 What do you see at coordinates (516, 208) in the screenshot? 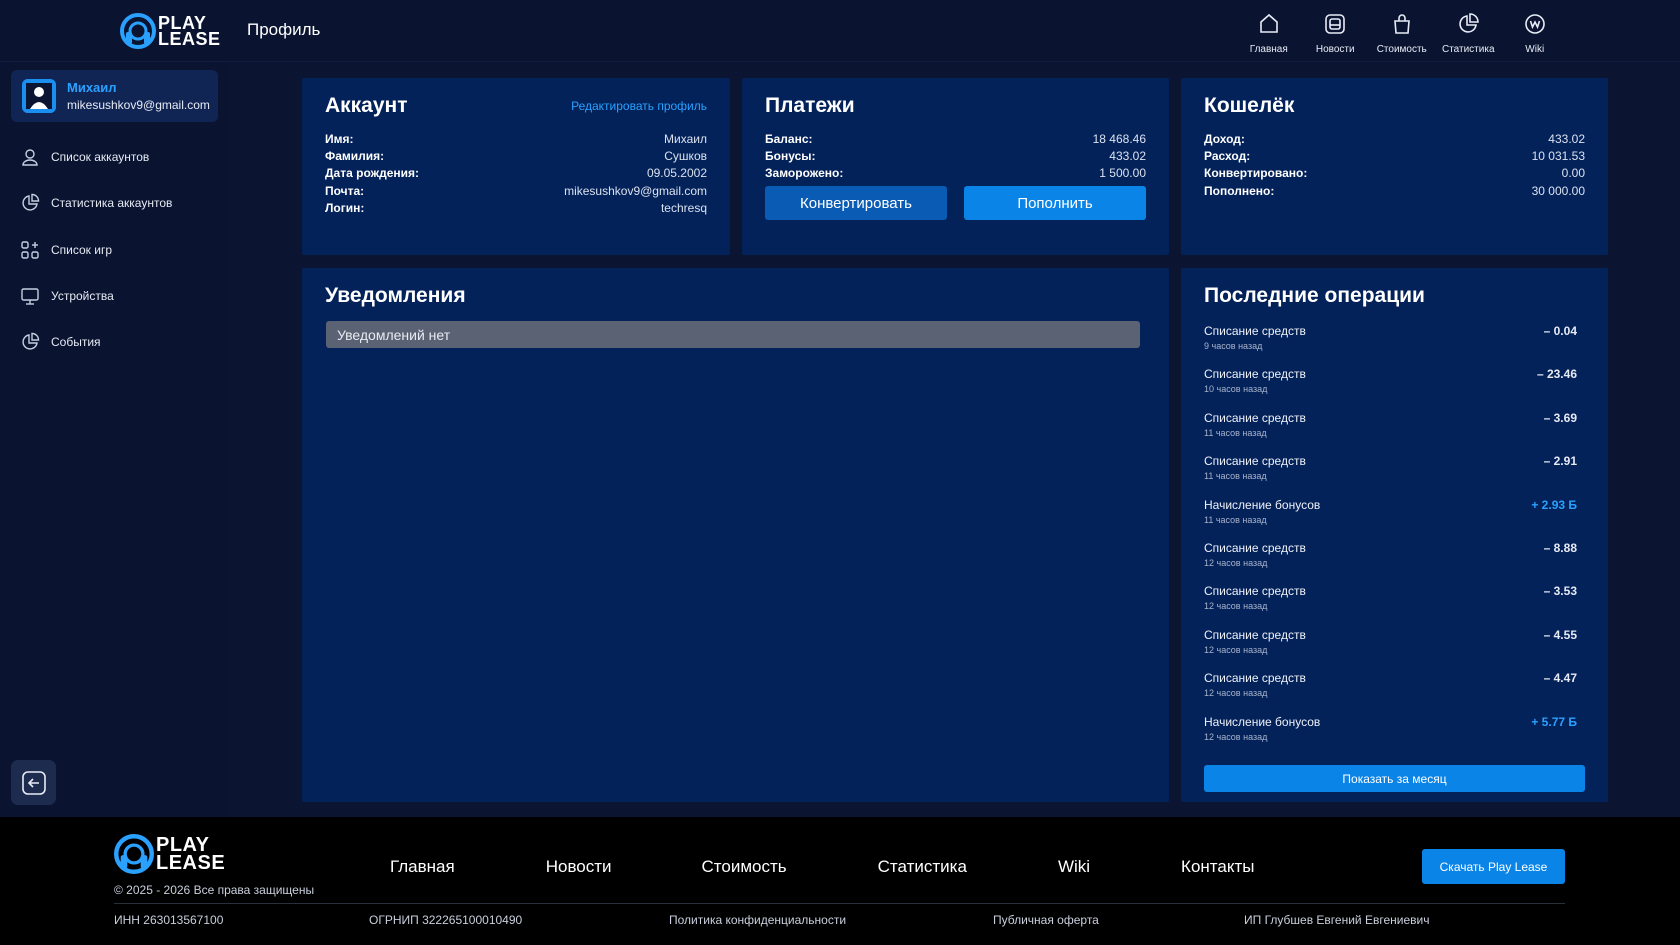
I see `account-row: Логин: techresq` at bounding box center [516, 208].